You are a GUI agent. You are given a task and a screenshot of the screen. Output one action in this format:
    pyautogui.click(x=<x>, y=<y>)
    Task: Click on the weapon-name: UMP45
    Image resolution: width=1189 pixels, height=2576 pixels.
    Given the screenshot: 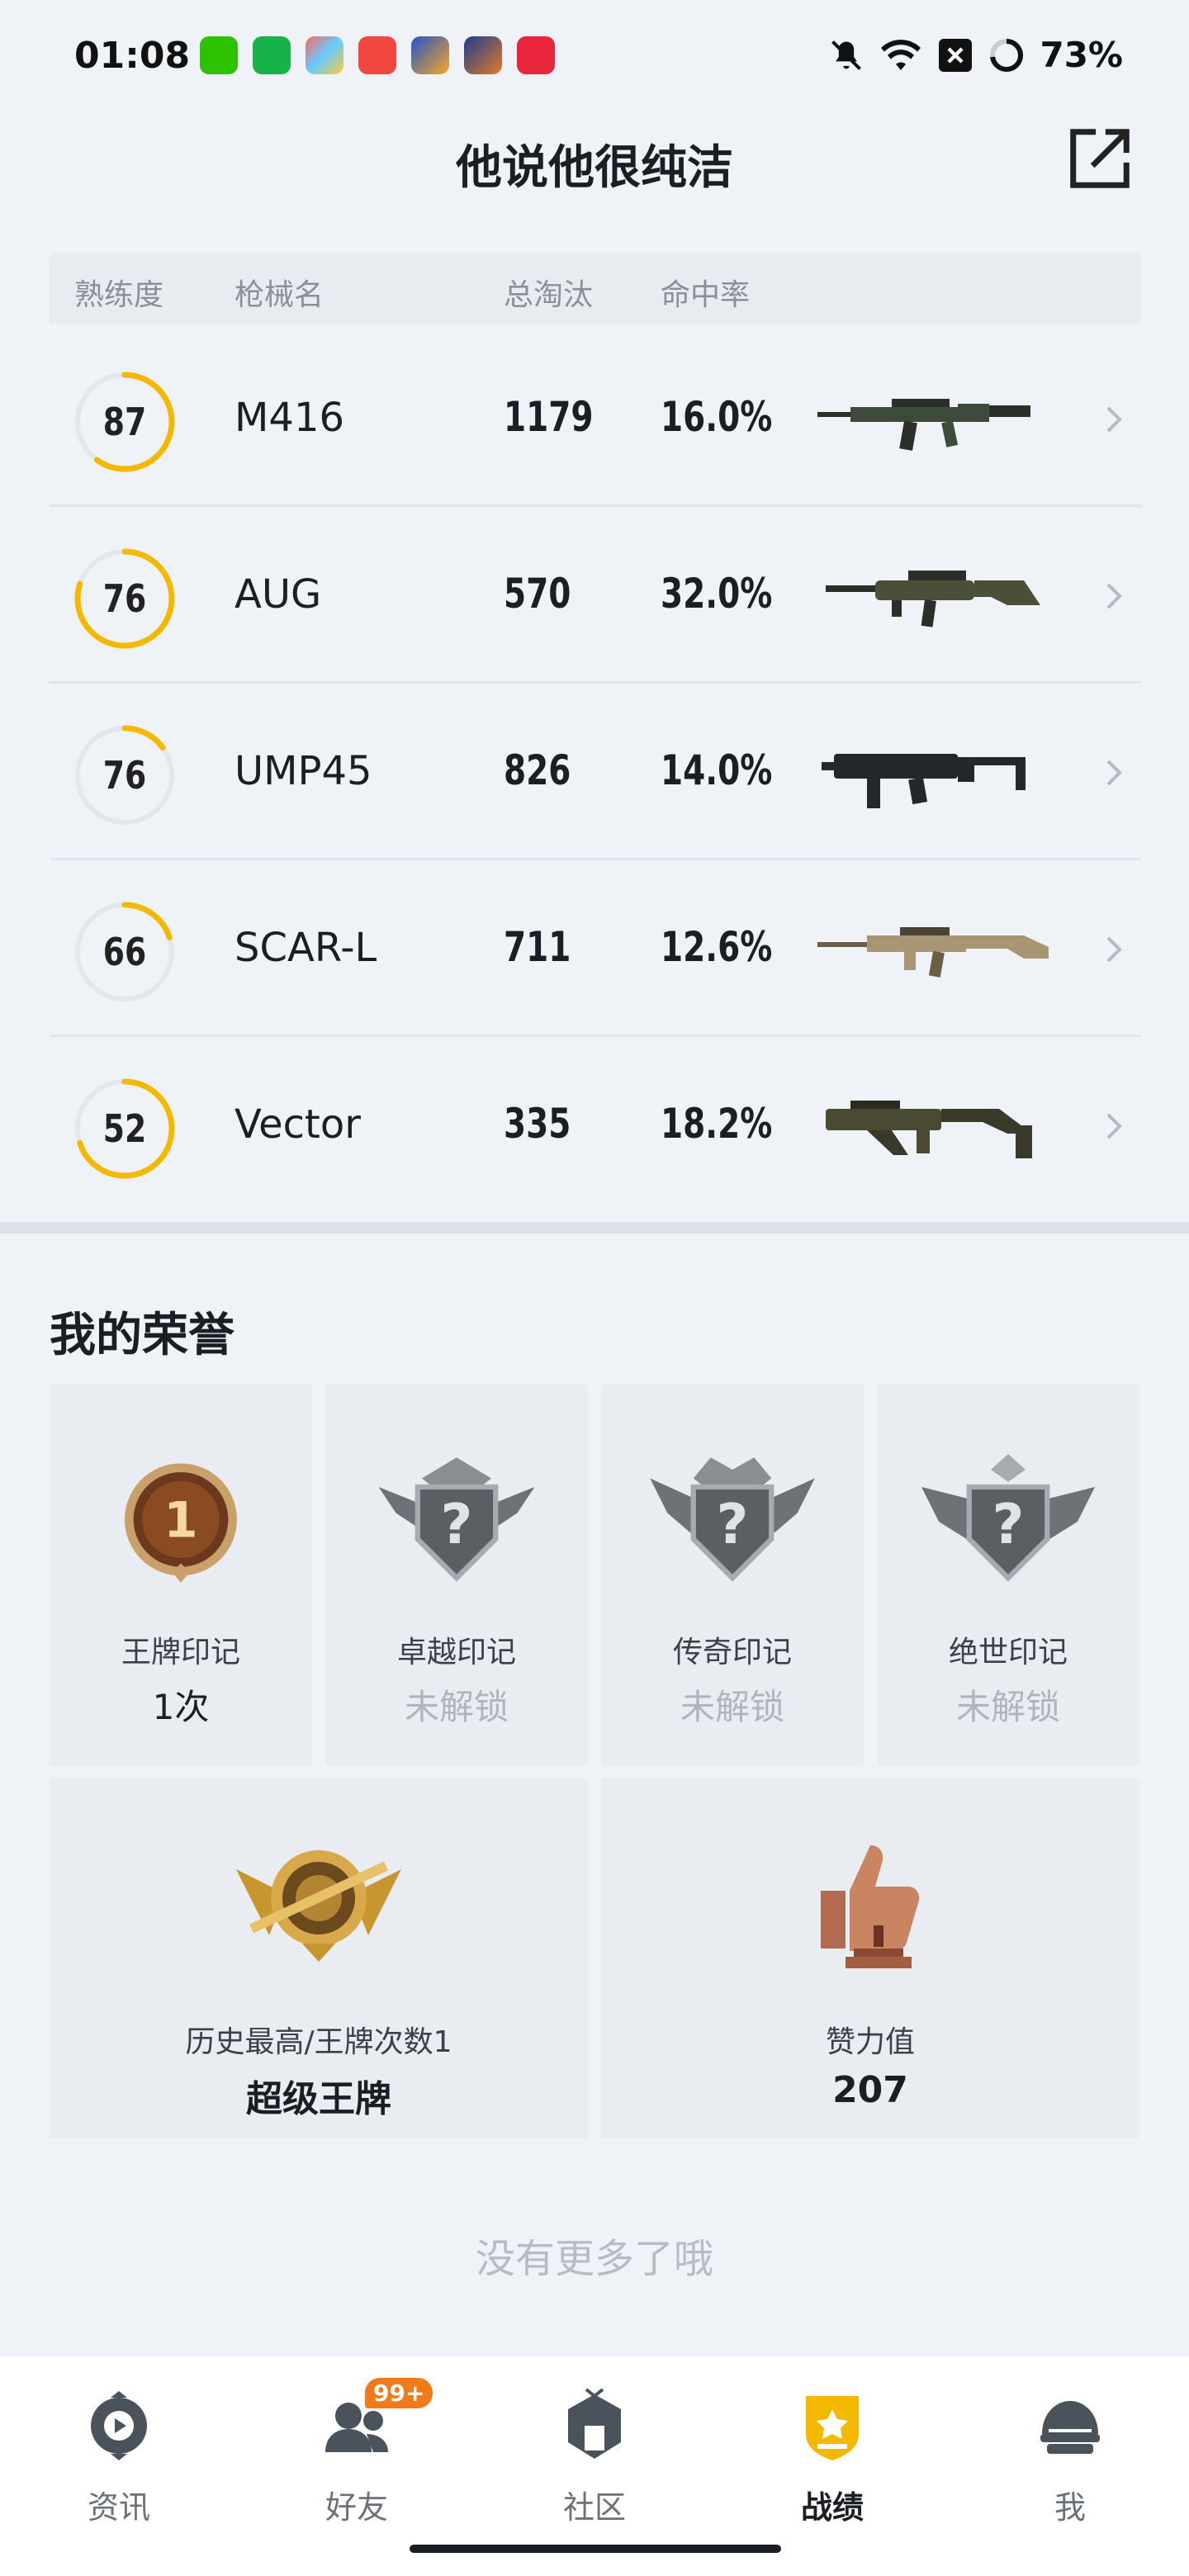 What is the action you would take?
    pyautogui.click(x=303, y=771)
    